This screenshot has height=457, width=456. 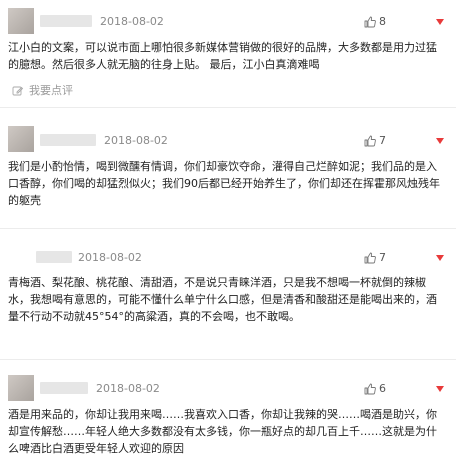 What do you see at coordinates (382, 21) in the screenshot?
I see `like-count: 8` at bounding box center [382, 21].